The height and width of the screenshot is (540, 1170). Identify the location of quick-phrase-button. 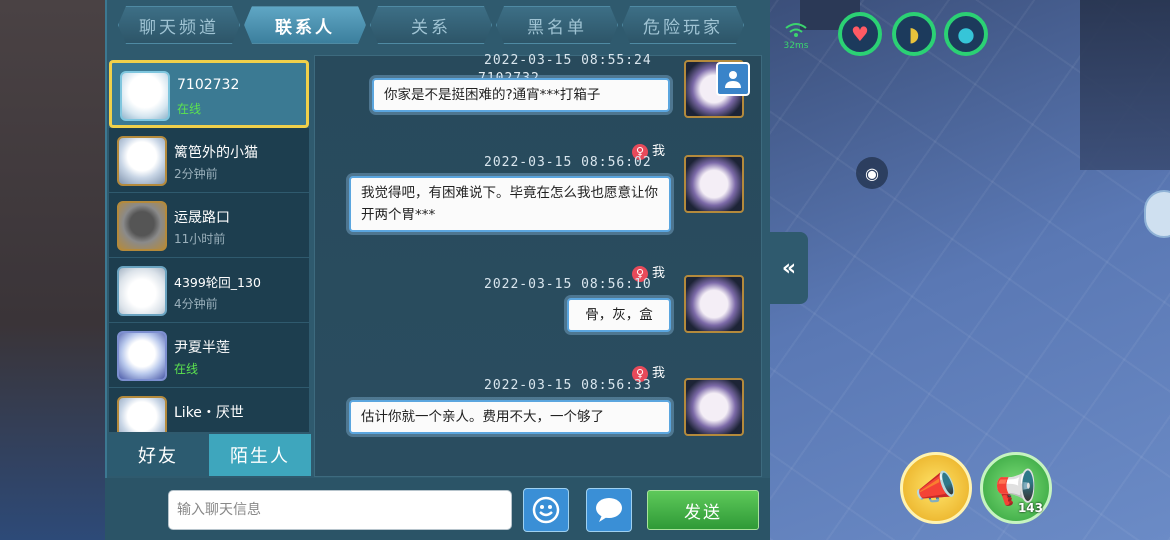
(609, 510).